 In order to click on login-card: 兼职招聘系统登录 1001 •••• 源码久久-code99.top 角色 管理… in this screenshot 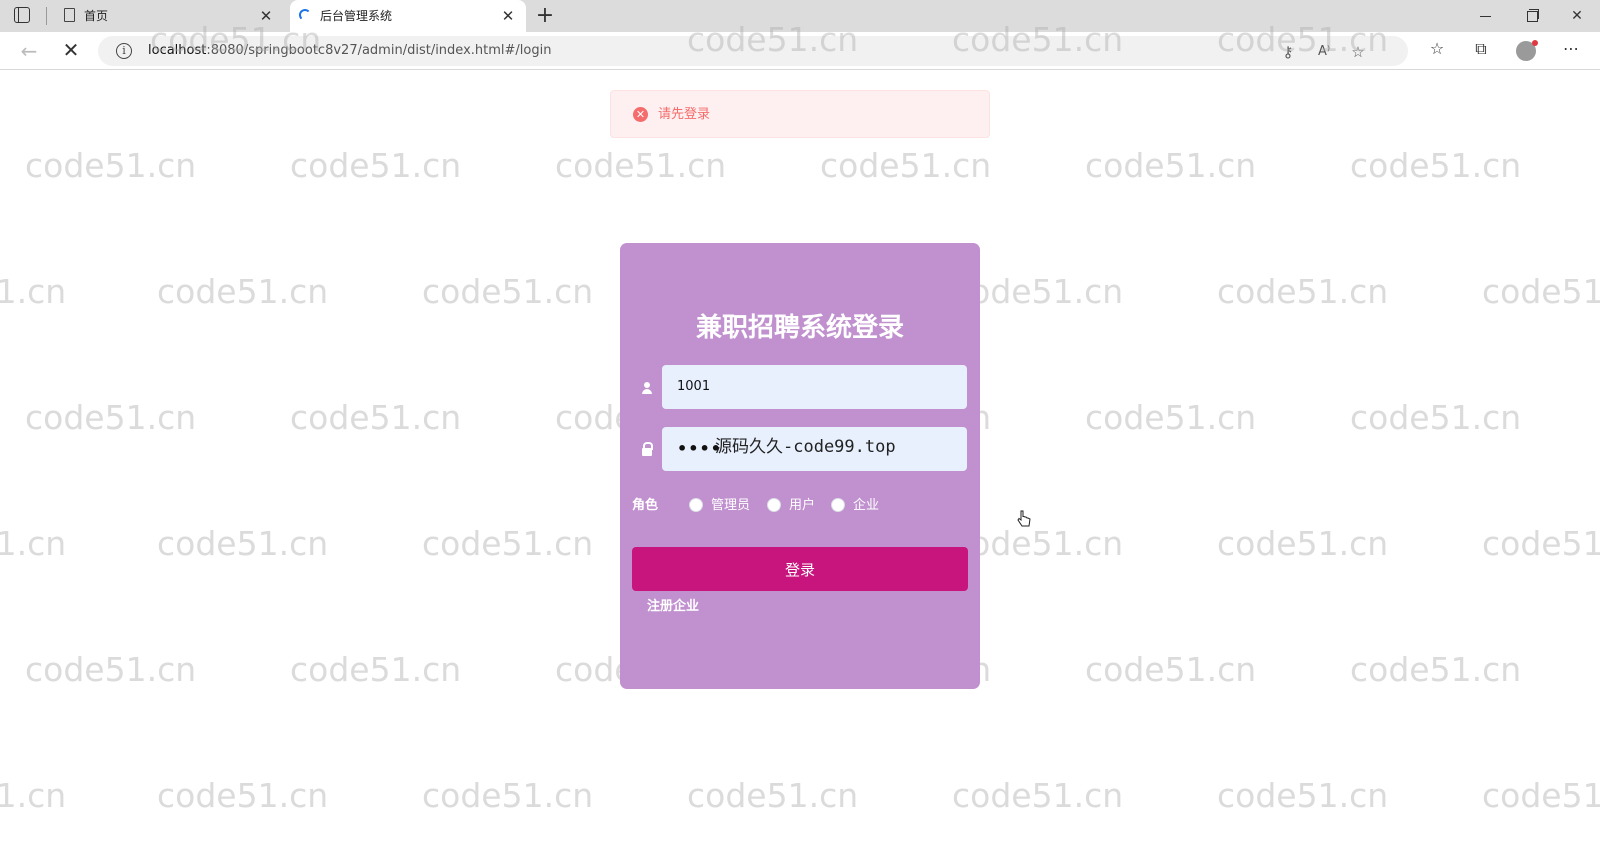, I will do `click(800, 466)`.